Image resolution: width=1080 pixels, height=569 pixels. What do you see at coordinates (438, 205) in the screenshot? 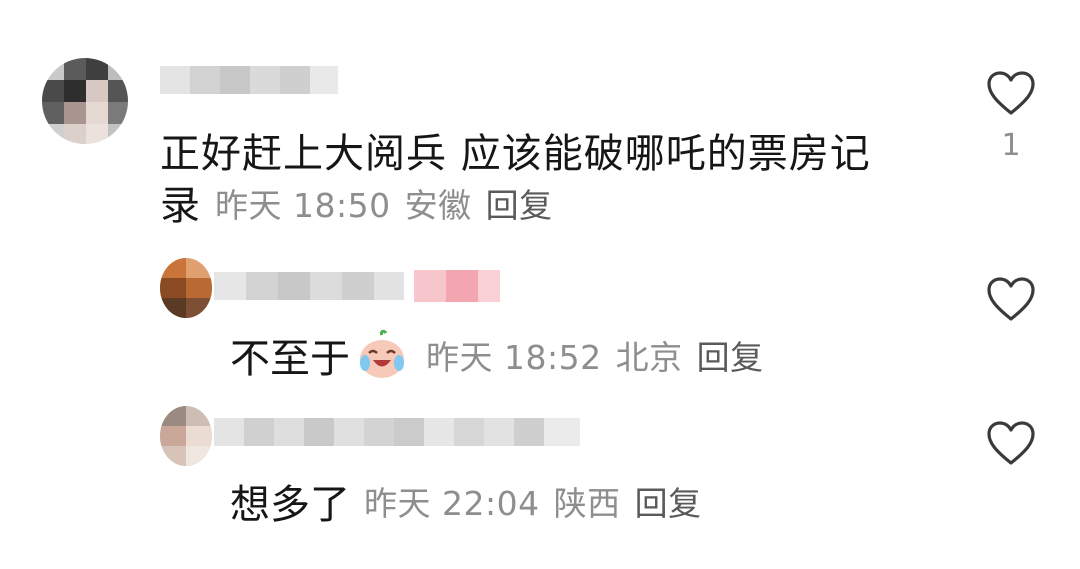
I see `comment-location: 安徽` at bounding box center [438, 205].